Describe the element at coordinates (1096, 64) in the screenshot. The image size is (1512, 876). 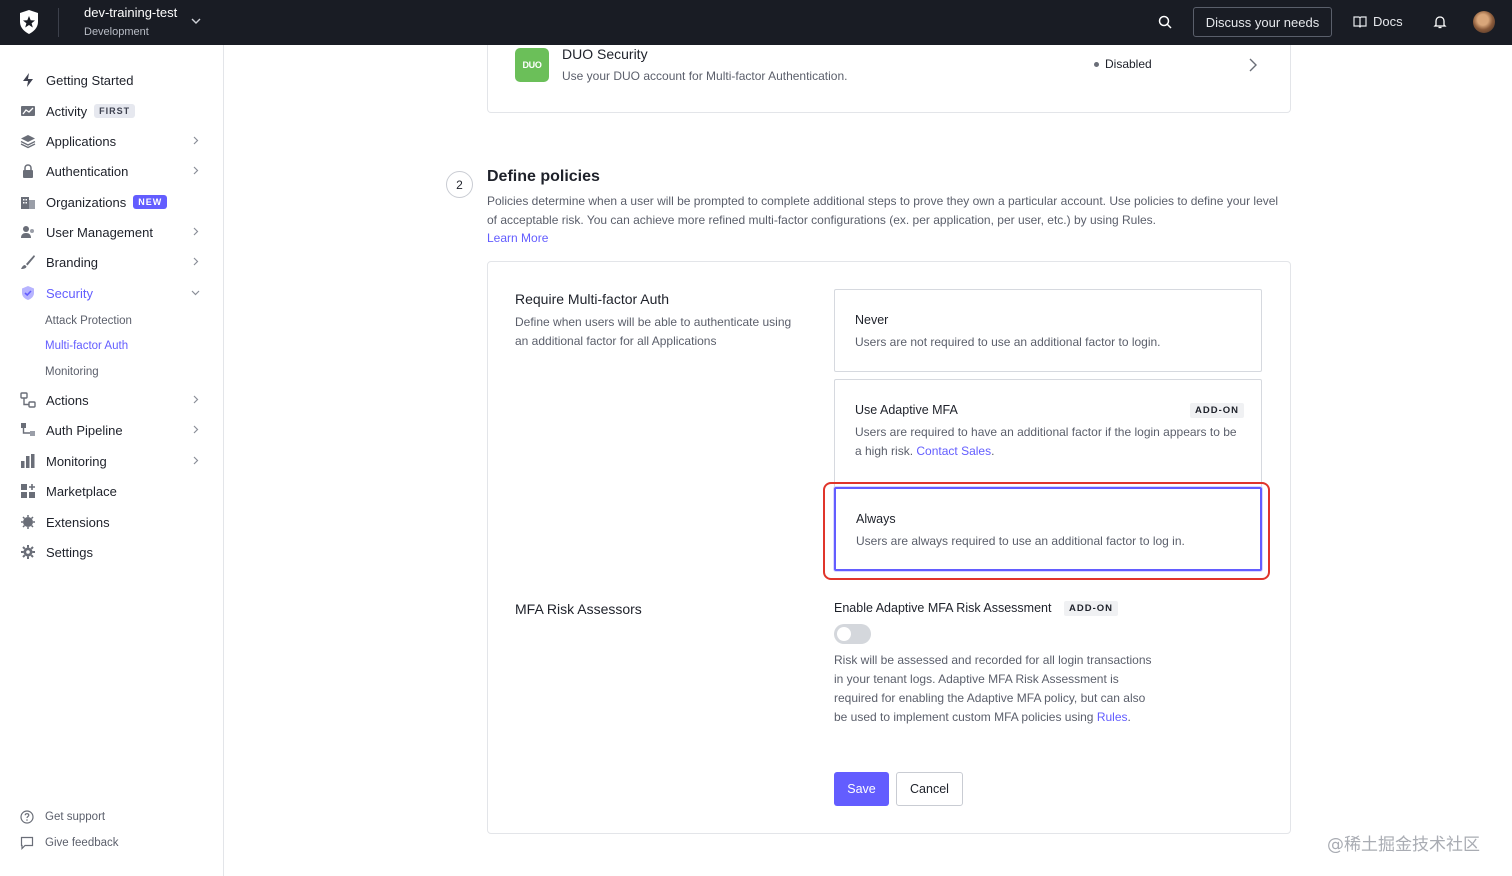
I see `status-dot-icon` at that location.